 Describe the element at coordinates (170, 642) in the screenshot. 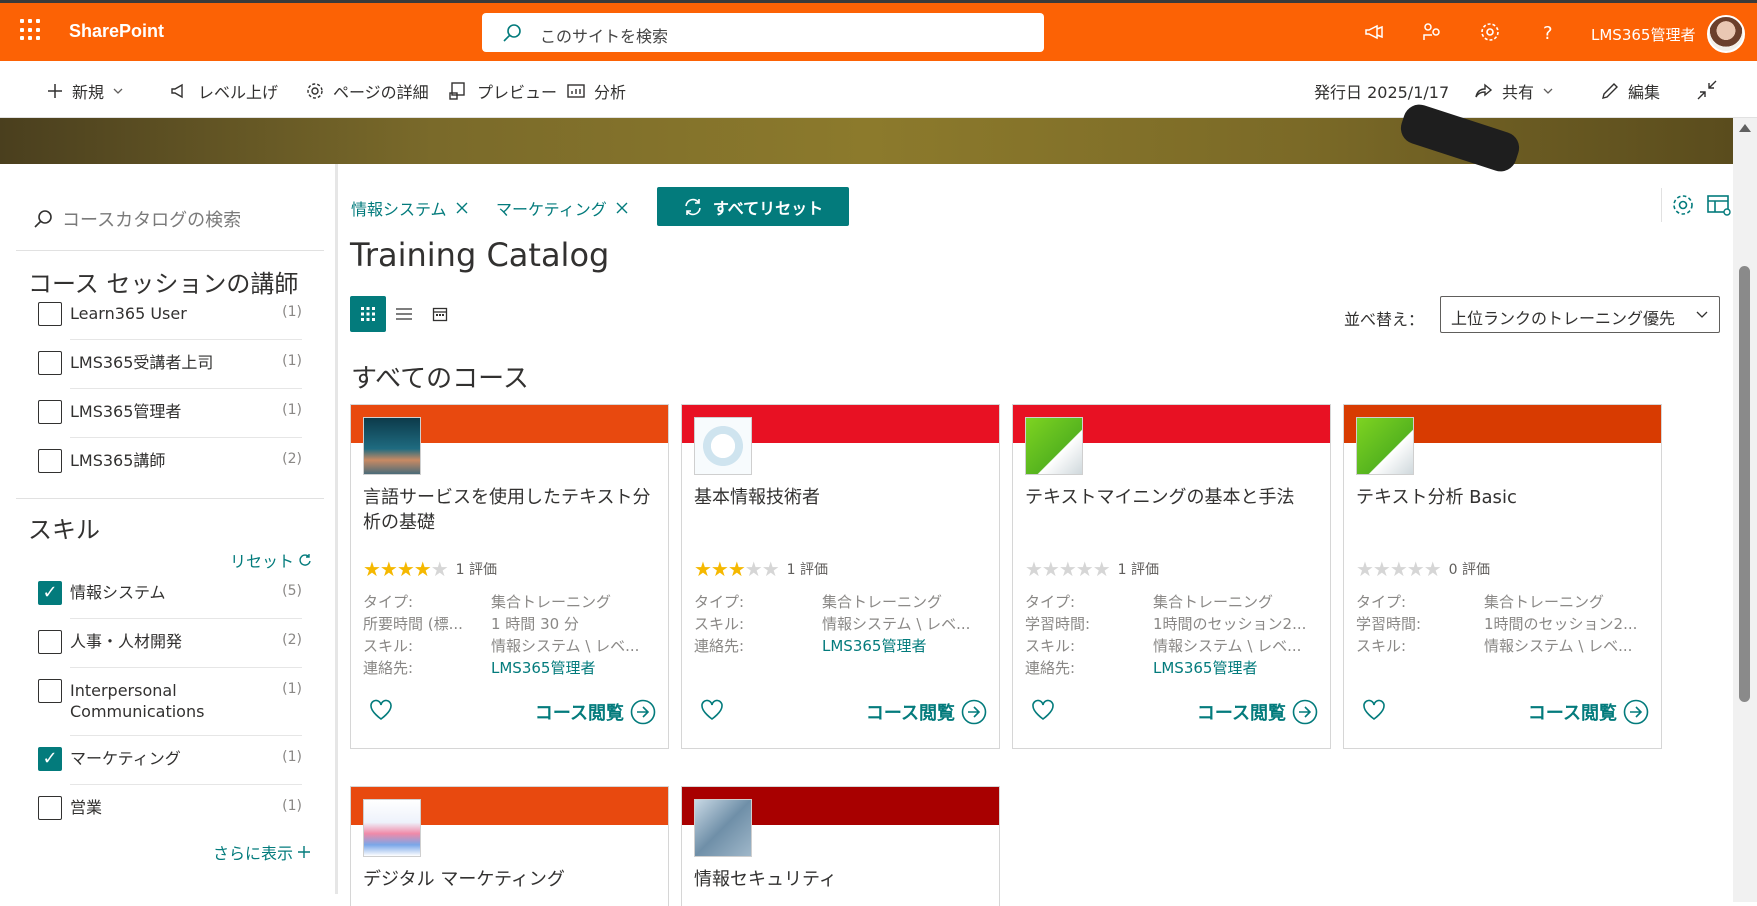

I see `filter-item-skill: 人事・人材開発 (2)` at that location.